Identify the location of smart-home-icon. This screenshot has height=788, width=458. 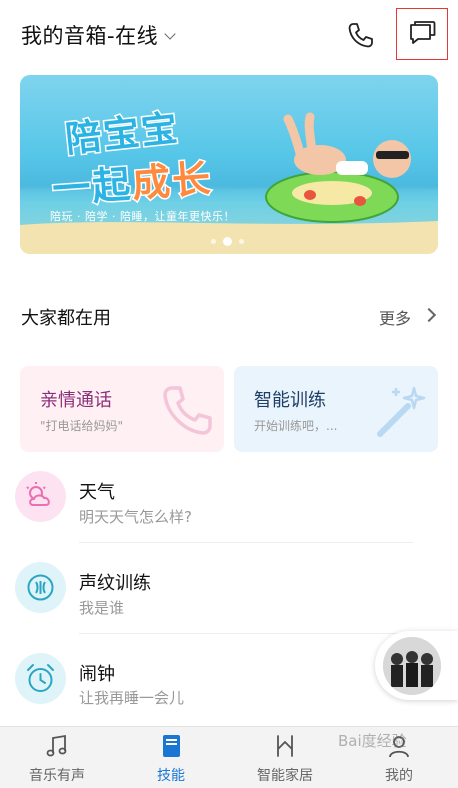
(285, 746).